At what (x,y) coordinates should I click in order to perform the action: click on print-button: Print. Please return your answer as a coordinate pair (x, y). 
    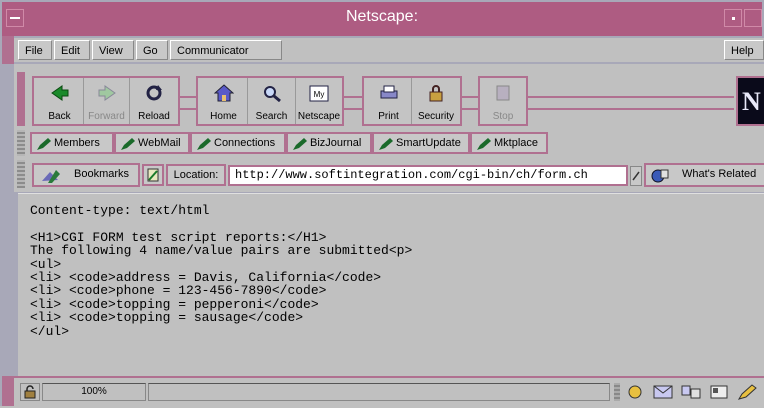
    Looking at the image, I should click on (389, 101).